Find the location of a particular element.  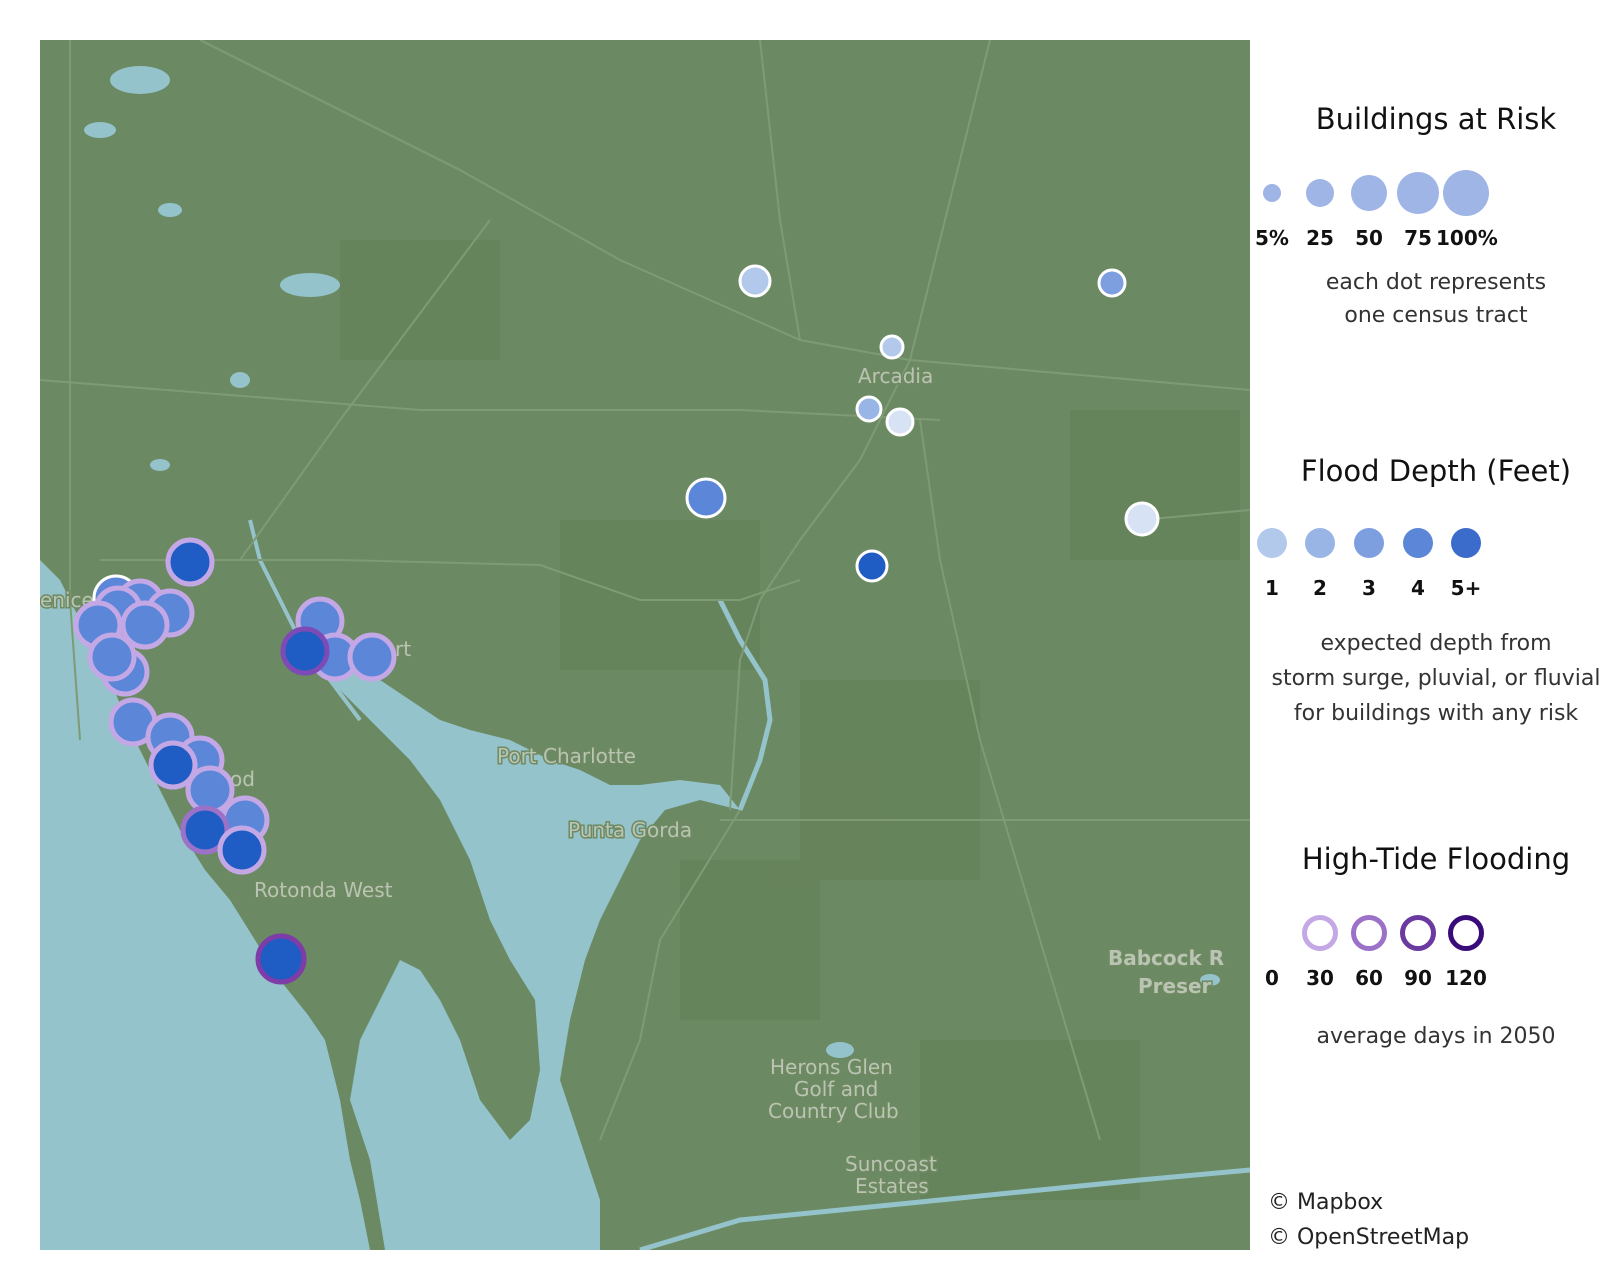

legend-item-label: 100% is located at coordinates (1467, 238).